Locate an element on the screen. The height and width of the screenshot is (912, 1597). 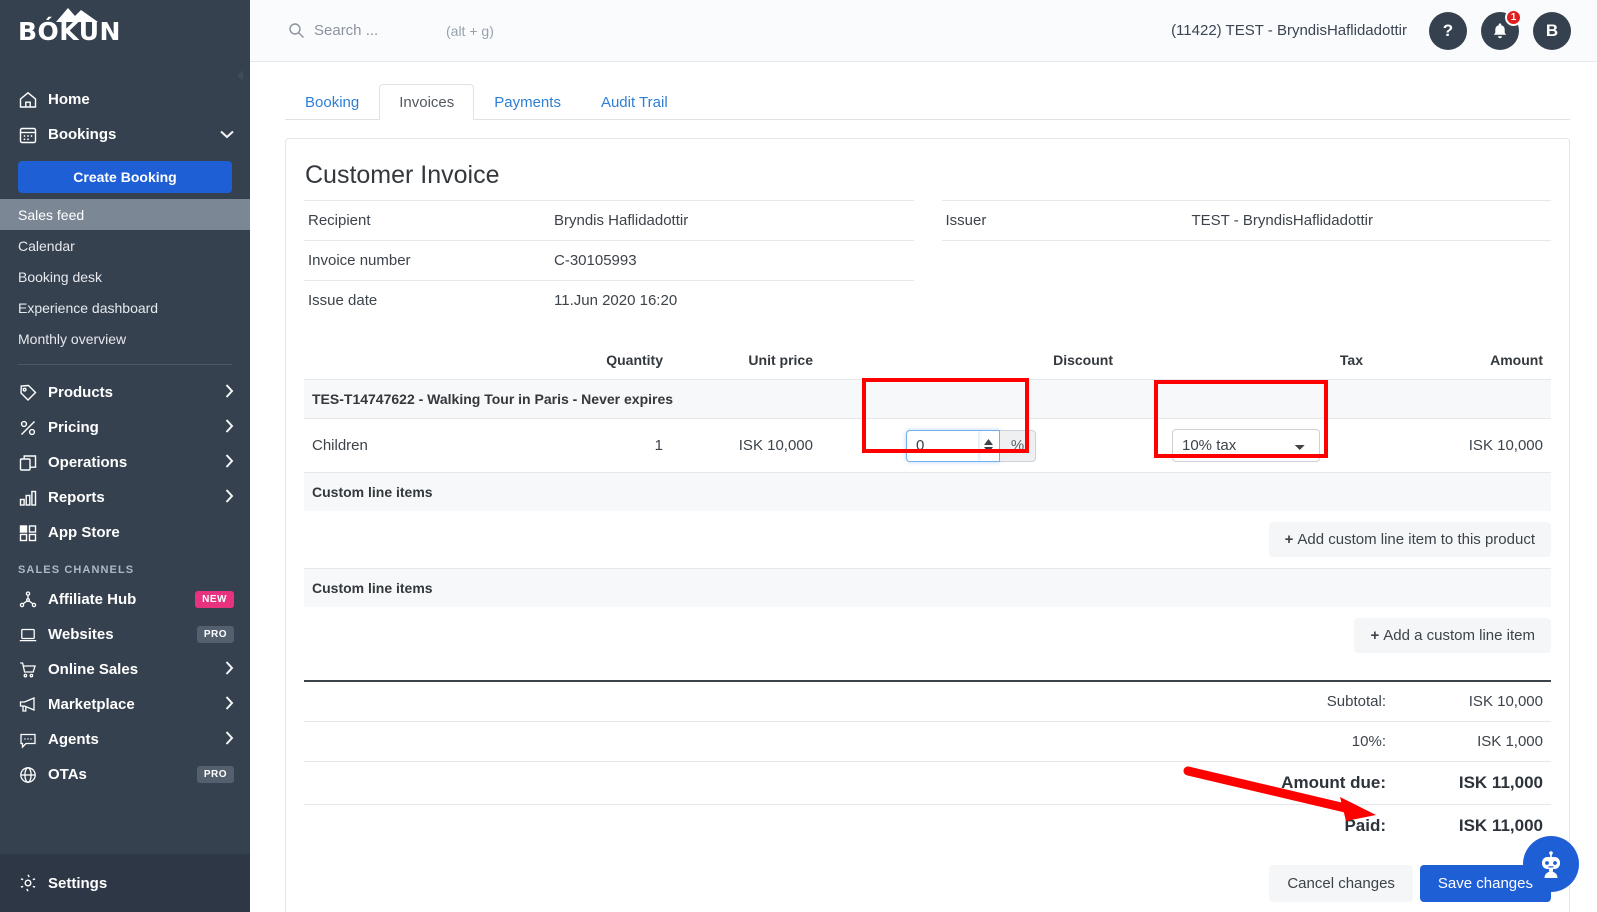
sidebar-item-affiliate-hub: Affiliate Hub NEW is located at coordinates (125, 599).